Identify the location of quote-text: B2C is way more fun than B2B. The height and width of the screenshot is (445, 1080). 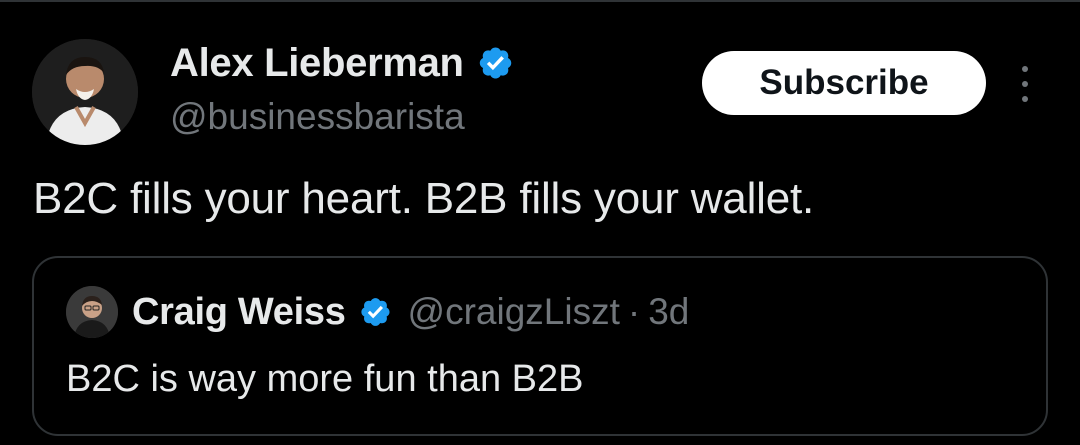
(325, 379).